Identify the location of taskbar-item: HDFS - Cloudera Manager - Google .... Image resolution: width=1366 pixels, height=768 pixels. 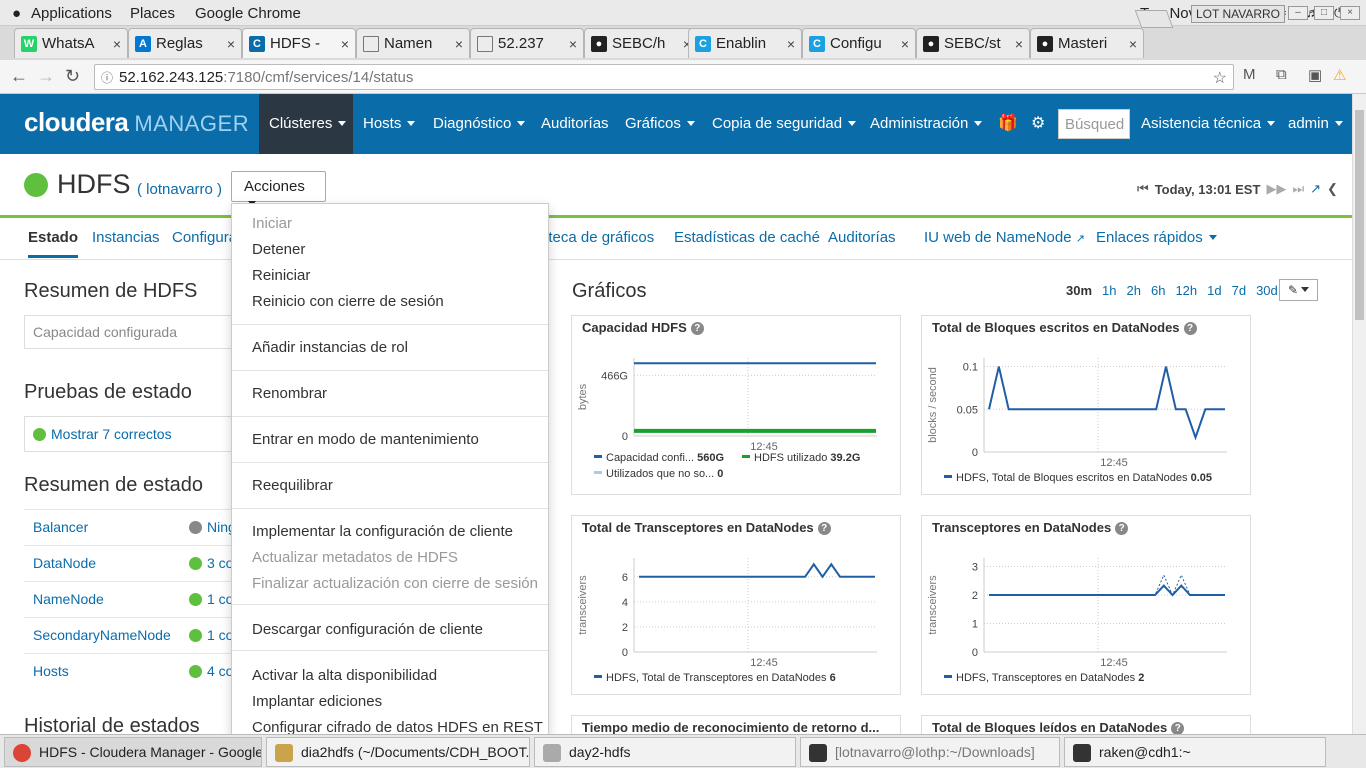
(133, 752).